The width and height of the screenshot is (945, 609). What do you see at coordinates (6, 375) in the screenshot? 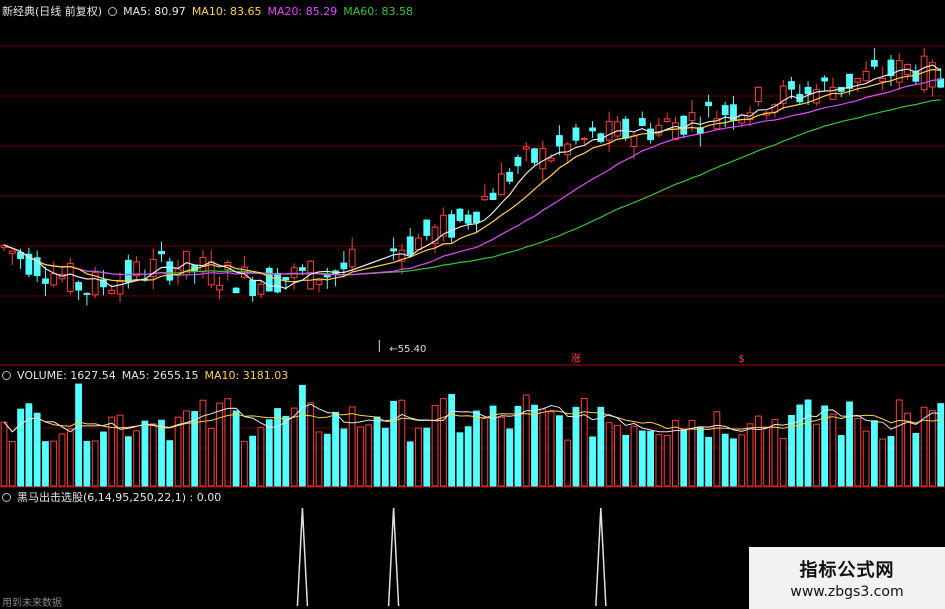
I see `volume-settings-circle-icon` at bounding box center [6, 375].